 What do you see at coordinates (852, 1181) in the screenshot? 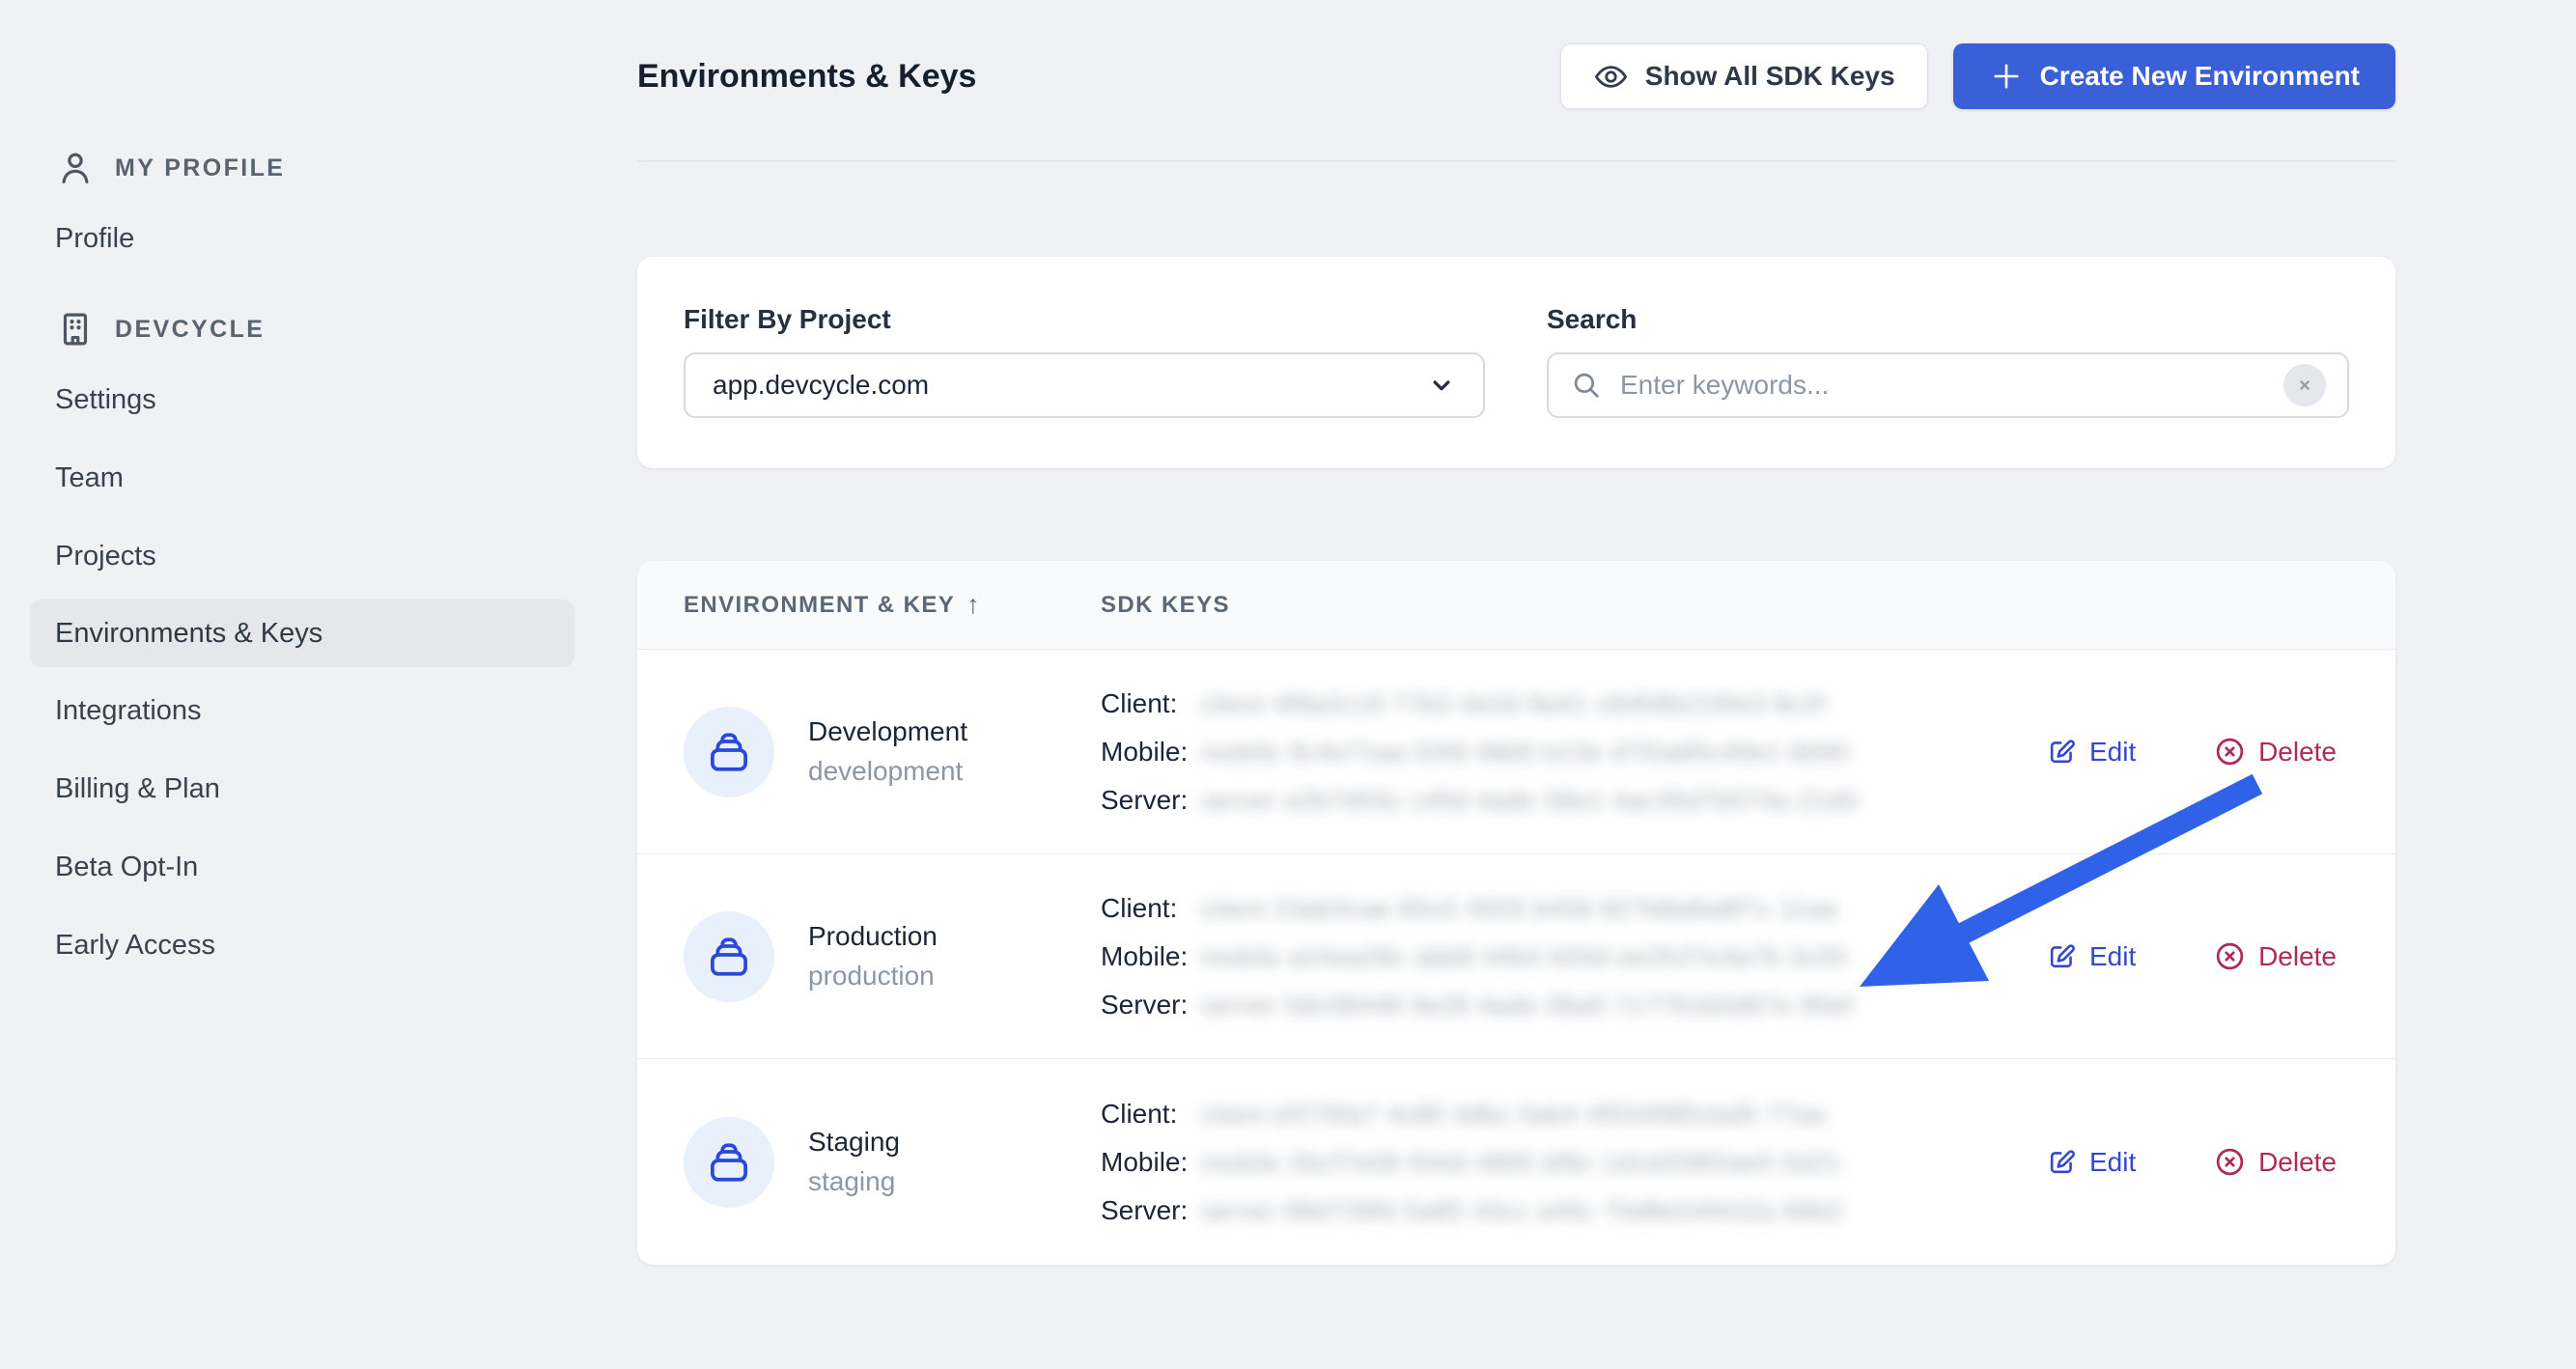
I see `environment-key-slug: staging` at bounding box center [852, 1181].